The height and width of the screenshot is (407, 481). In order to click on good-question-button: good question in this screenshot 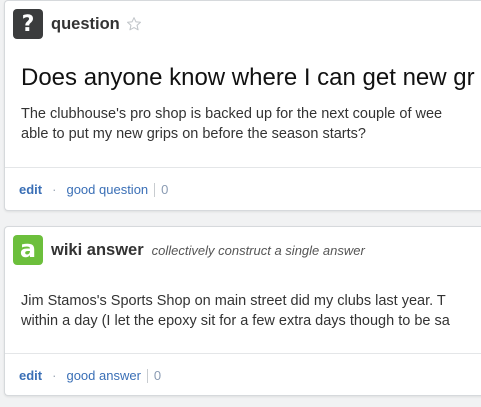, I will do `click(107, 189)`.